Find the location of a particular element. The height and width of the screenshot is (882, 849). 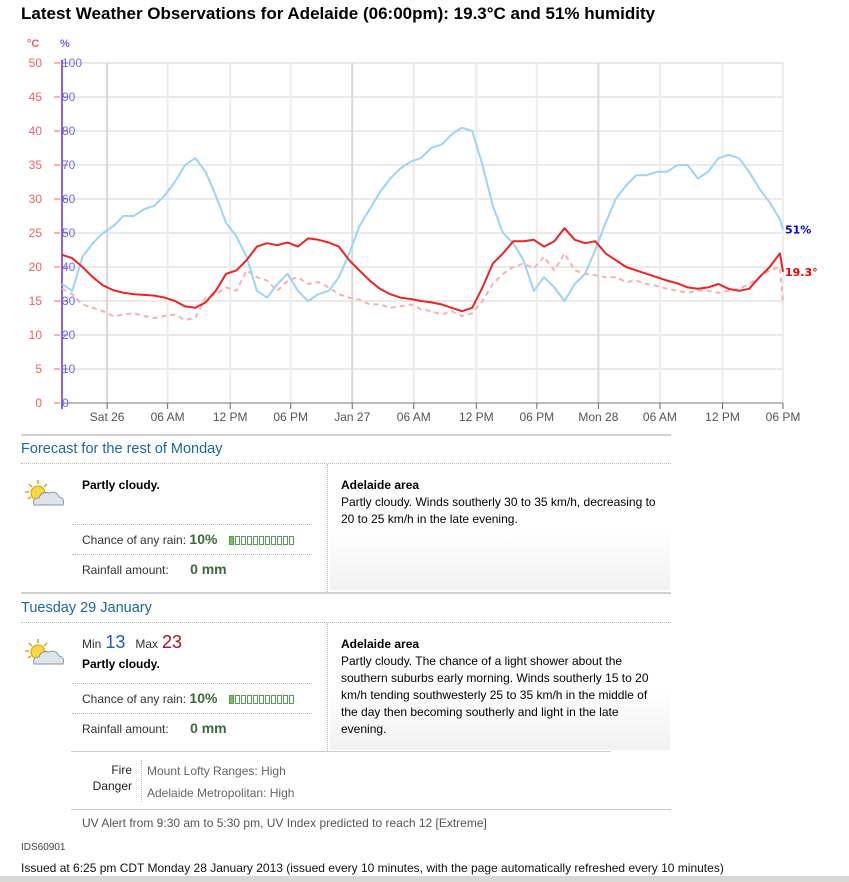

fire-danger-label: Fire Danger is located at coordinates (106, 778).